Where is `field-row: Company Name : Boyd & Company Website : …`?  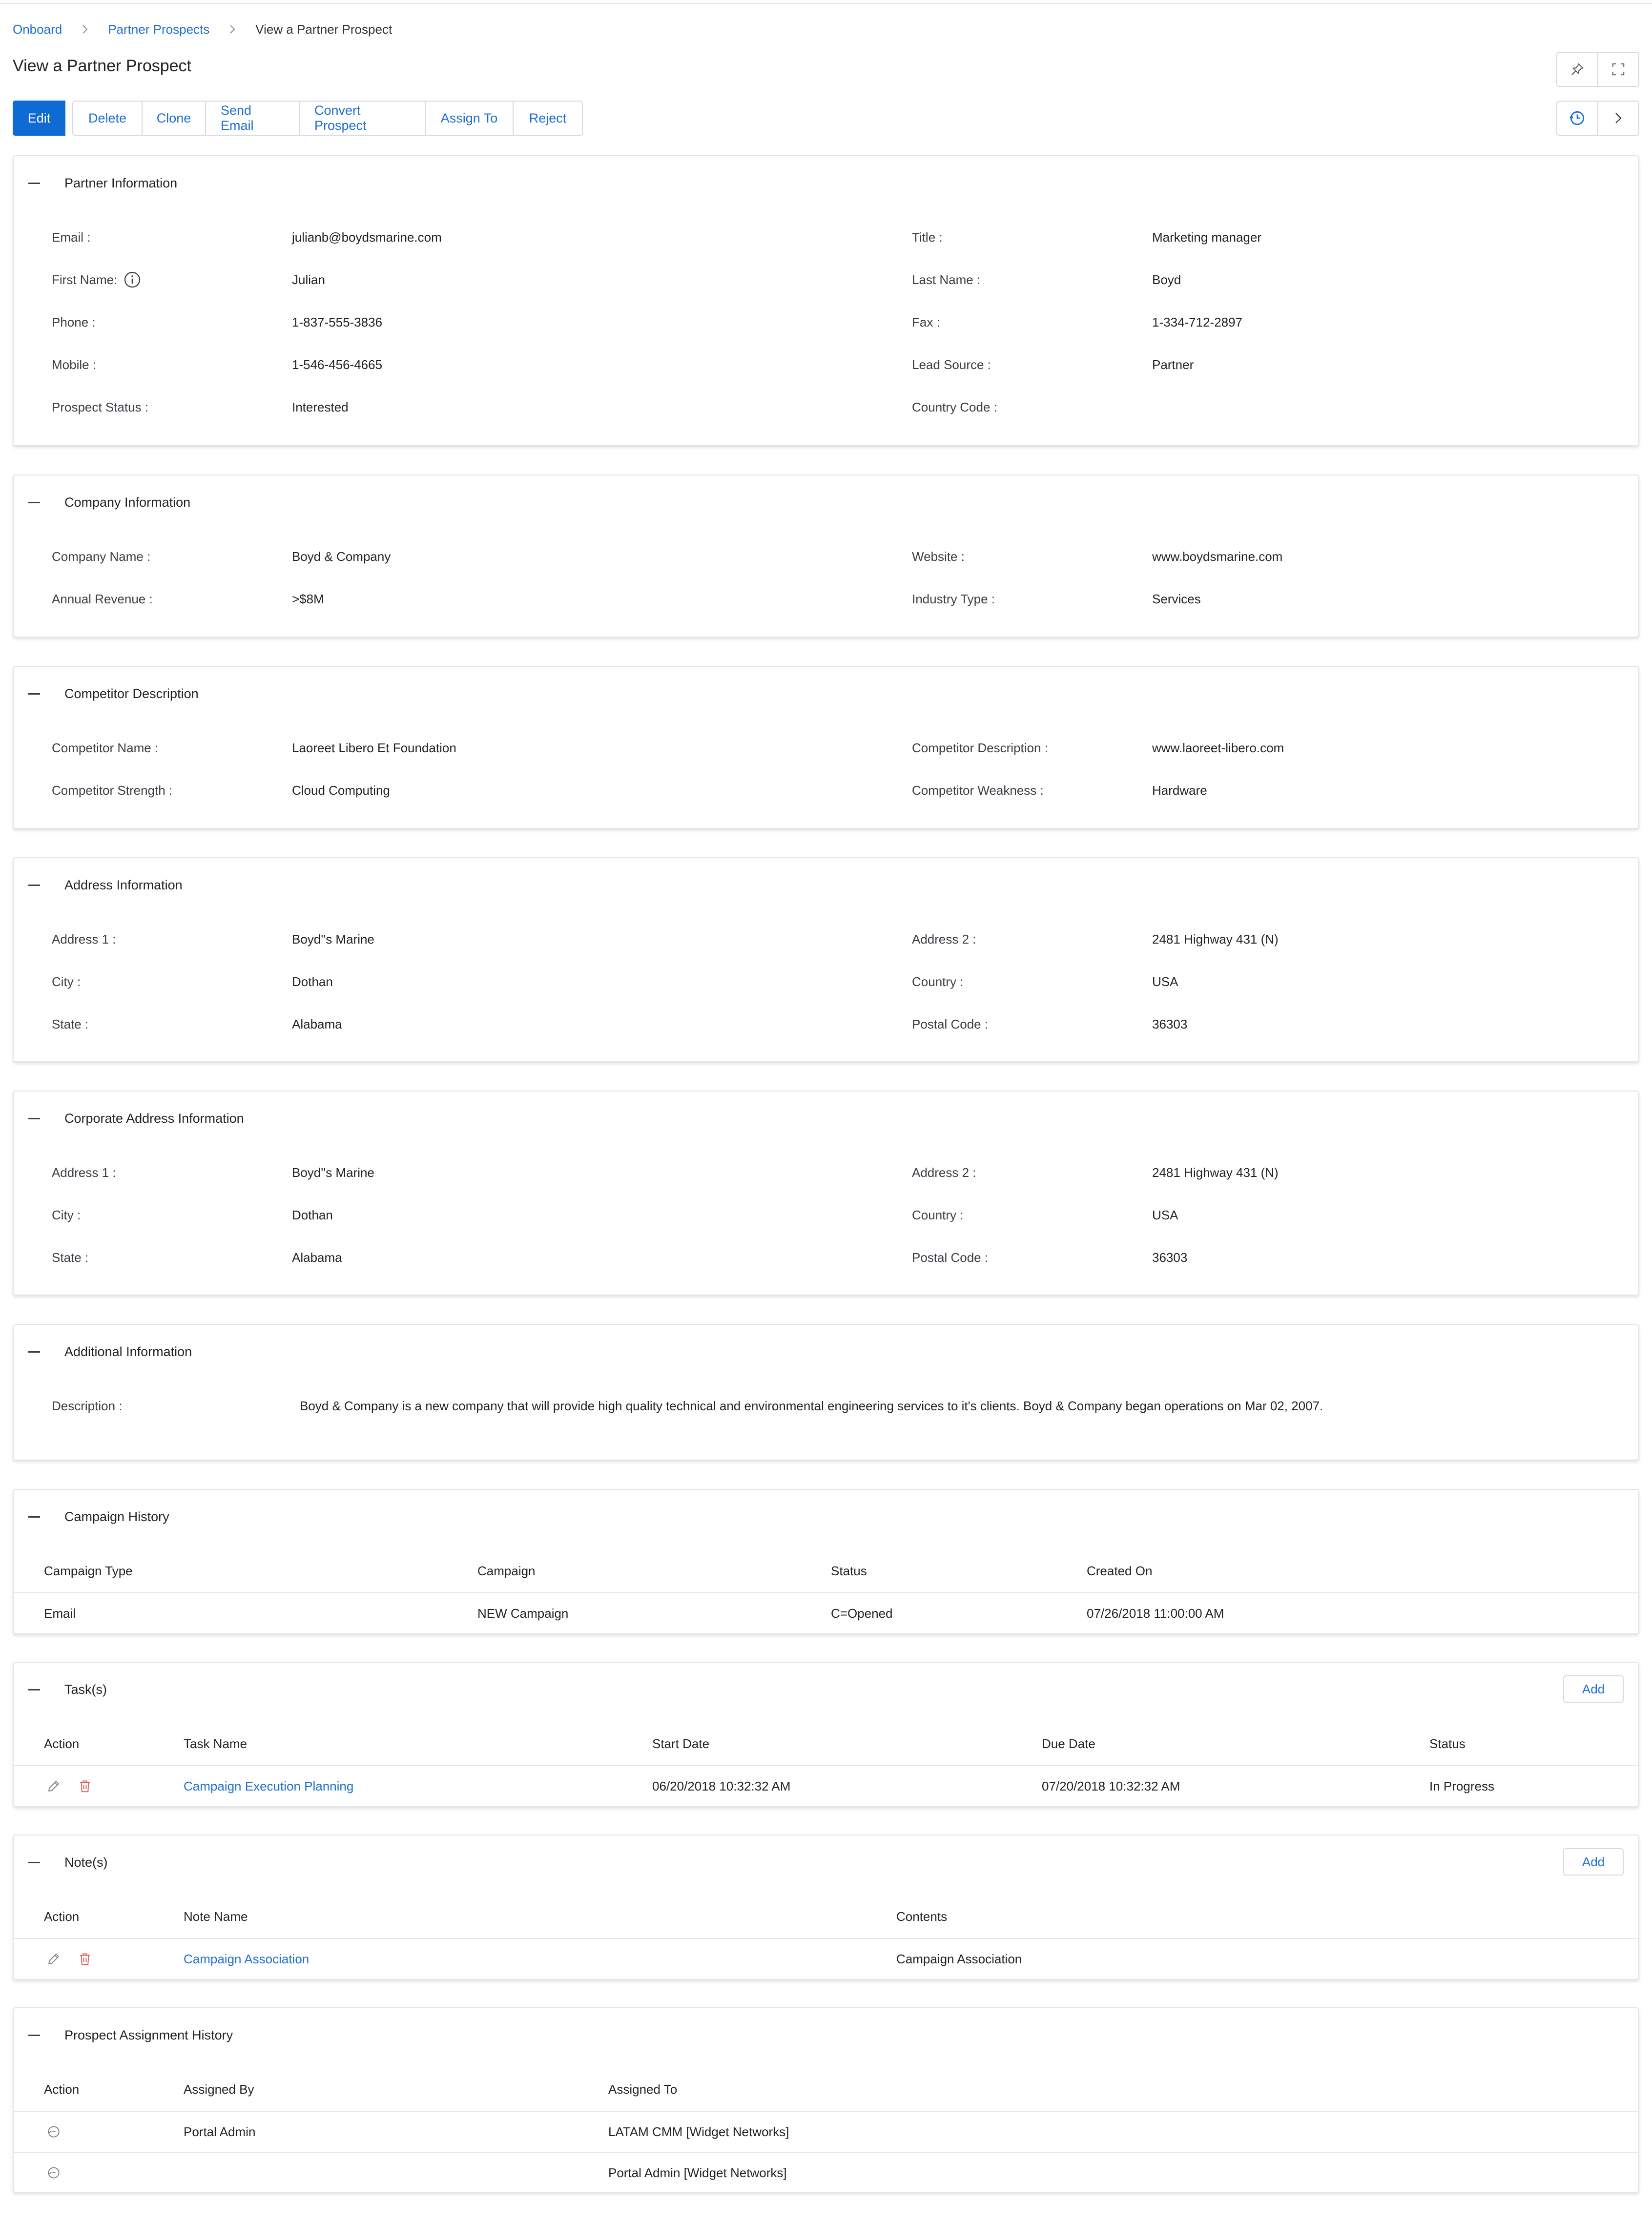 field-row: Company Name : Boyd & Company Website : … is located at coordinates (826, 557).